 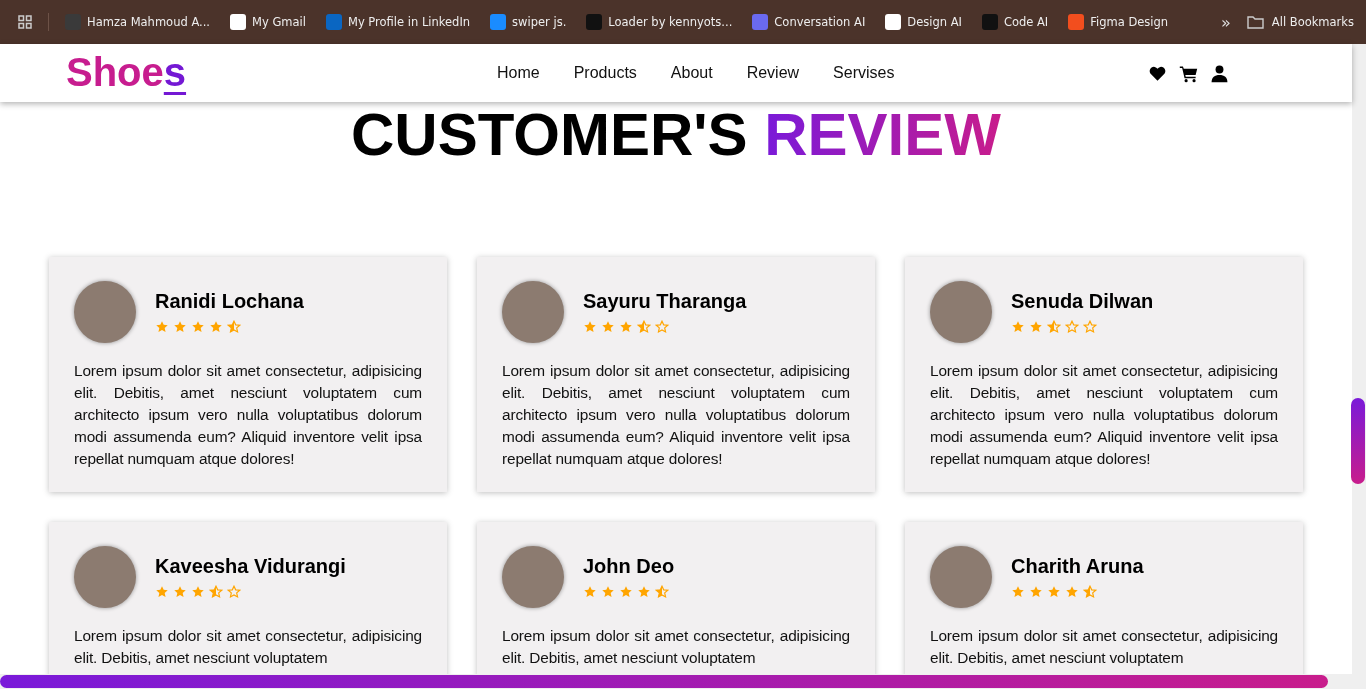 I want to click on bookmark-link: My Profile in LinkedIn, so click(x=409, y=22).